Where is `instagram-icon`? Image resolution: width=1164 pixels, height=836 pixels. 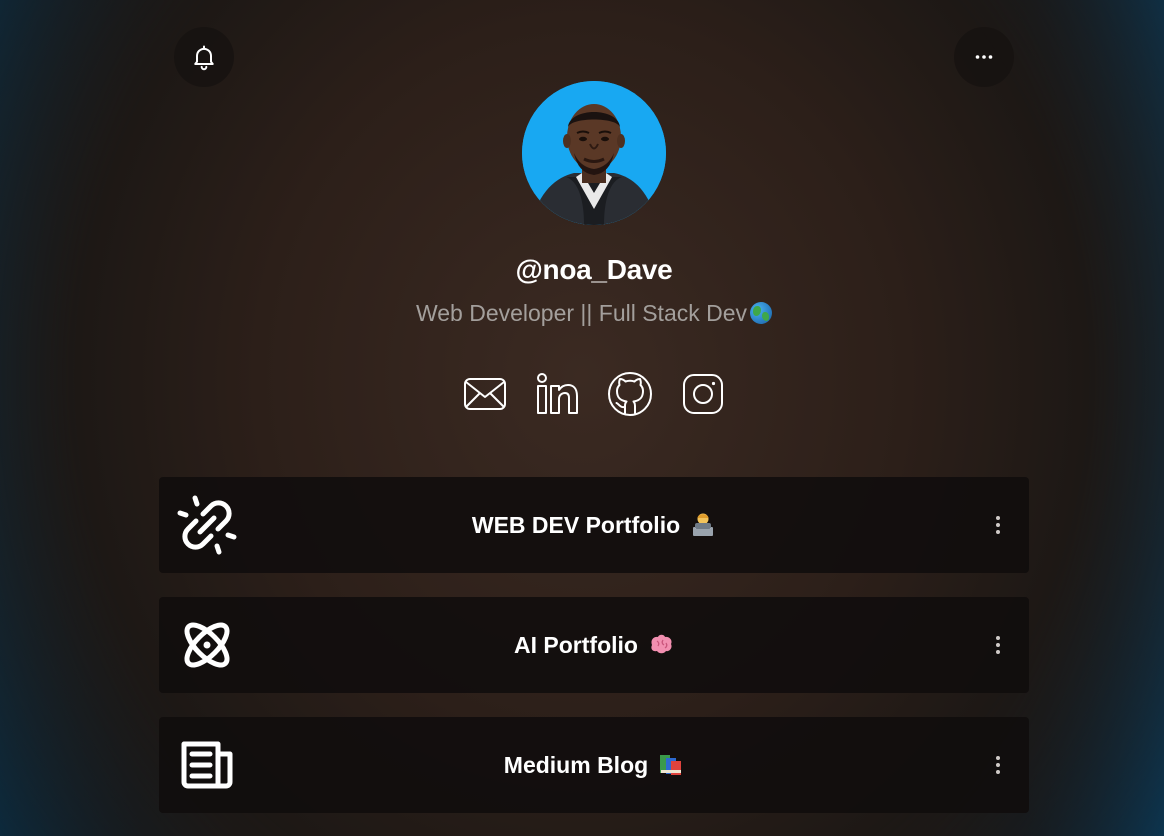 instagram-icon is located at coordinates (703, 394).